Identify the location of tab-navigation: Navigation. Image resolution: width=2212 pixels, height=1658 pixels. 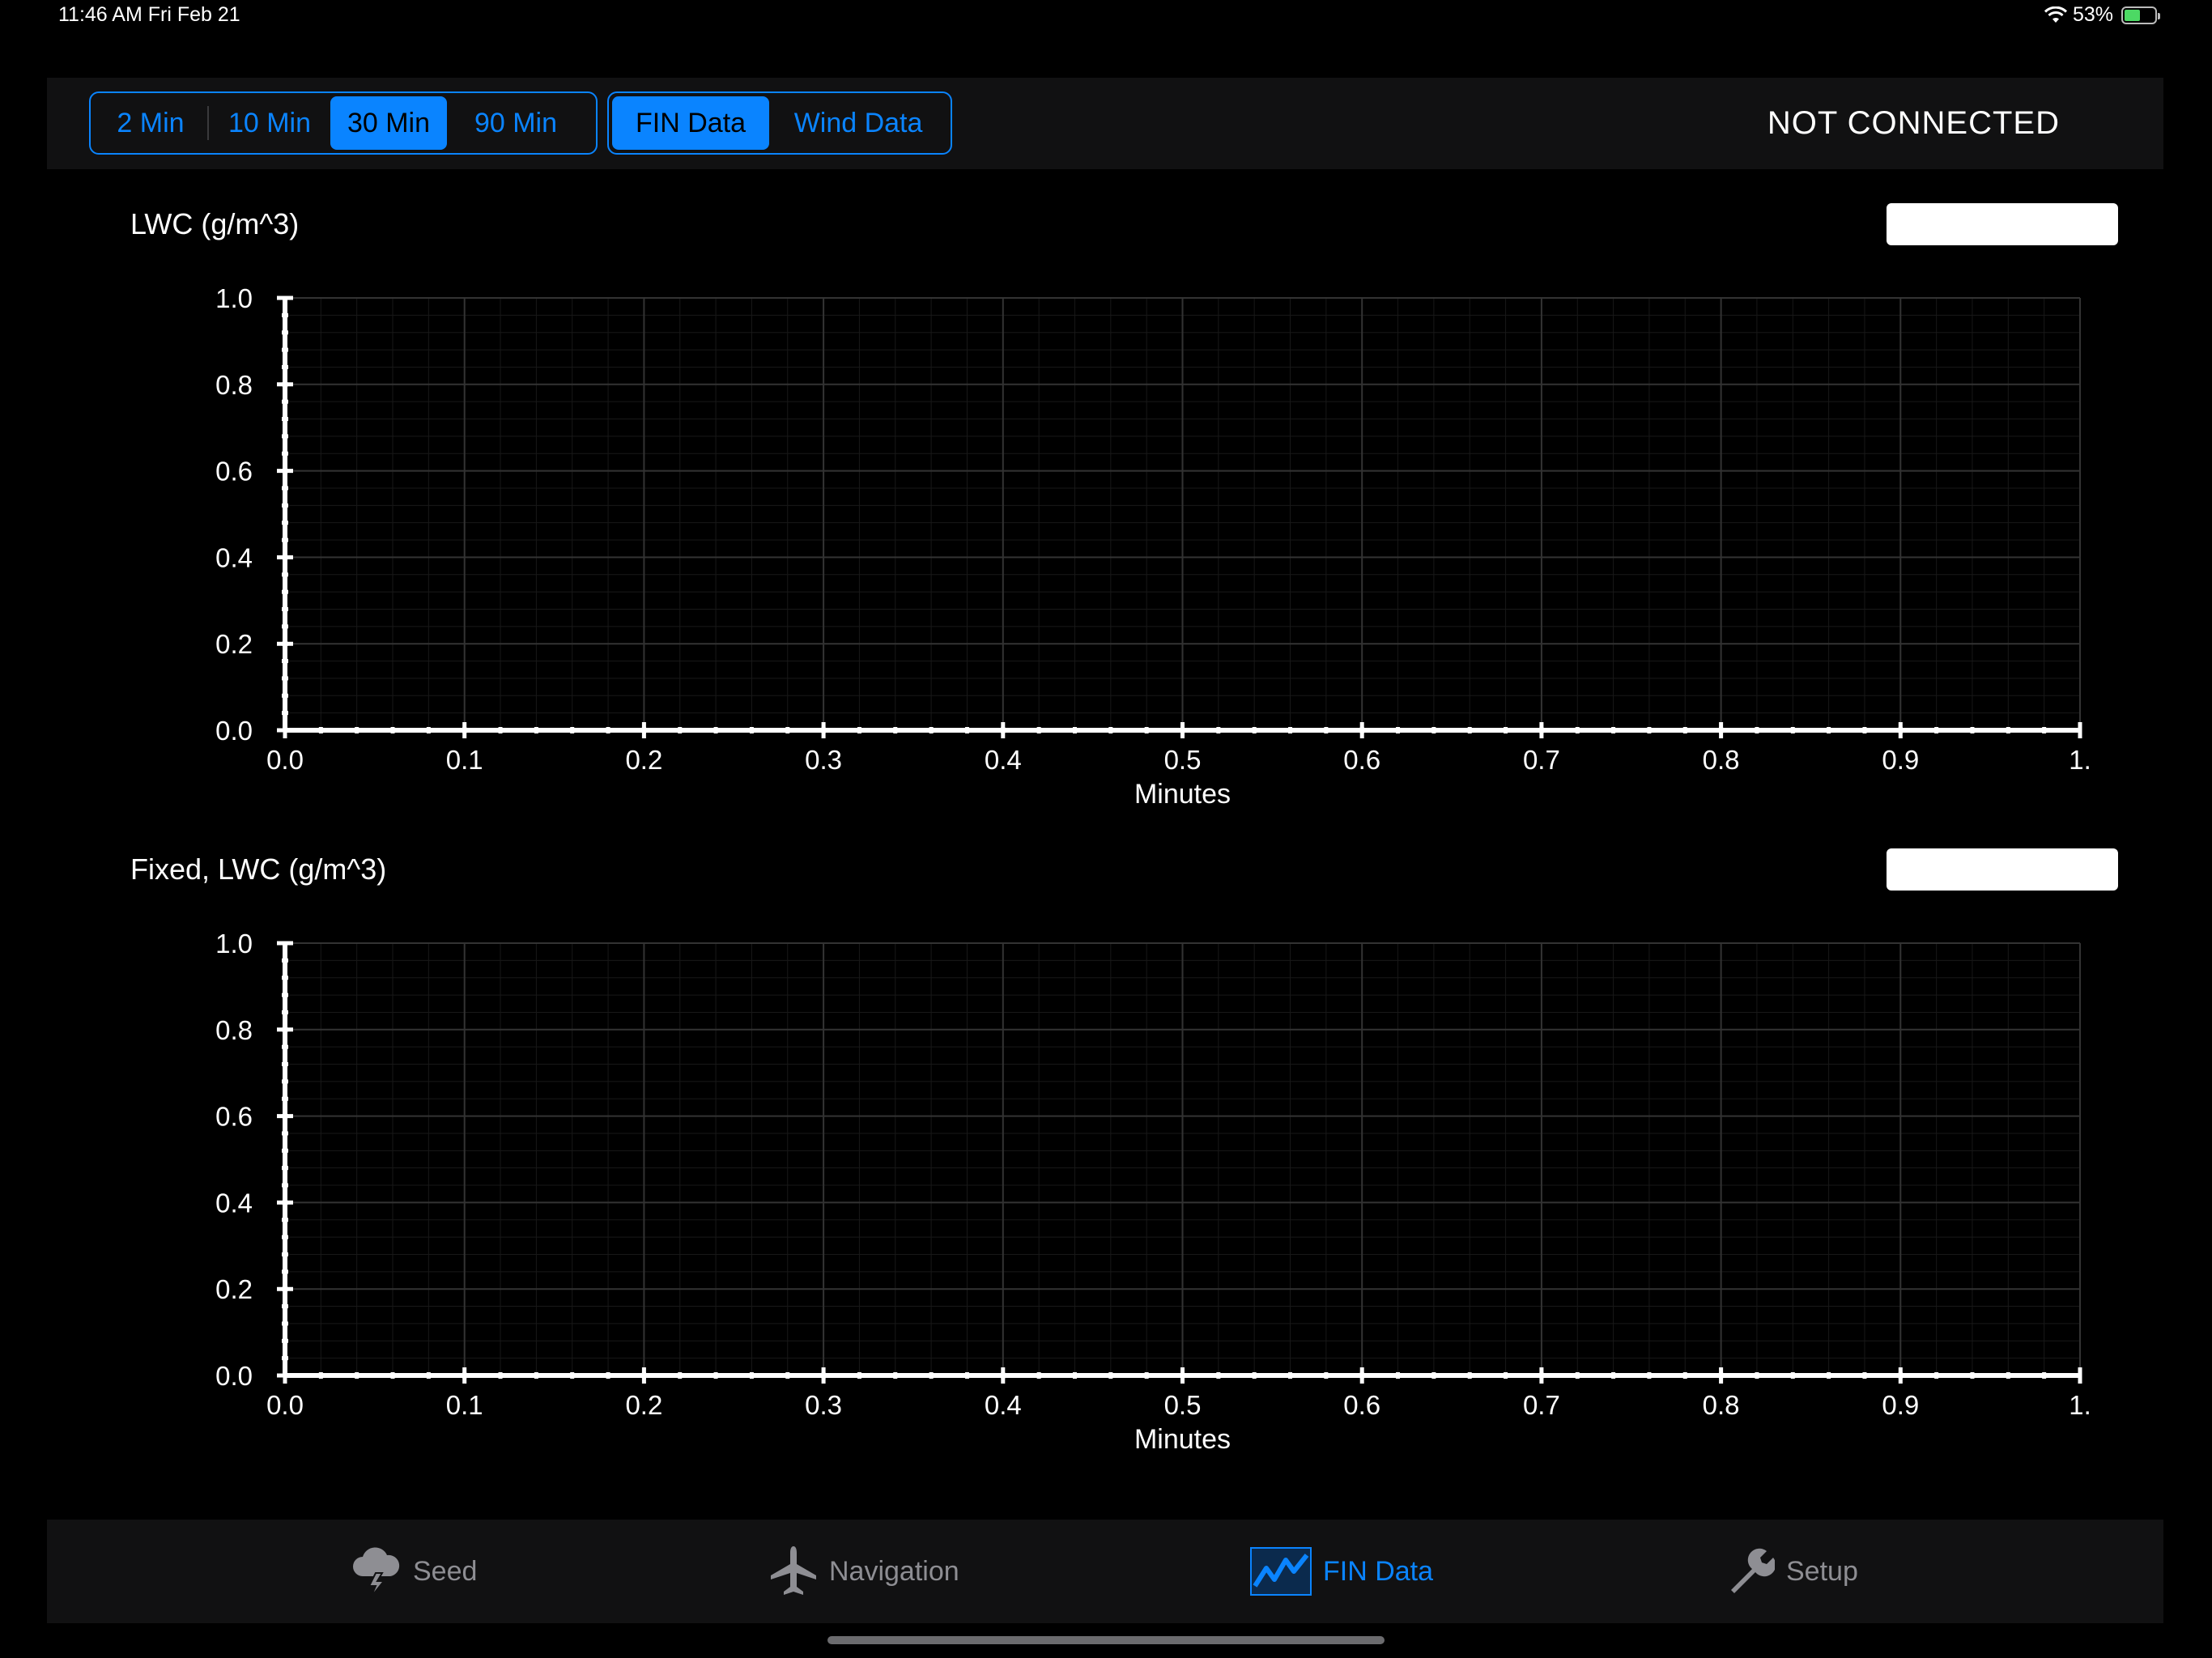
(864, 1571).